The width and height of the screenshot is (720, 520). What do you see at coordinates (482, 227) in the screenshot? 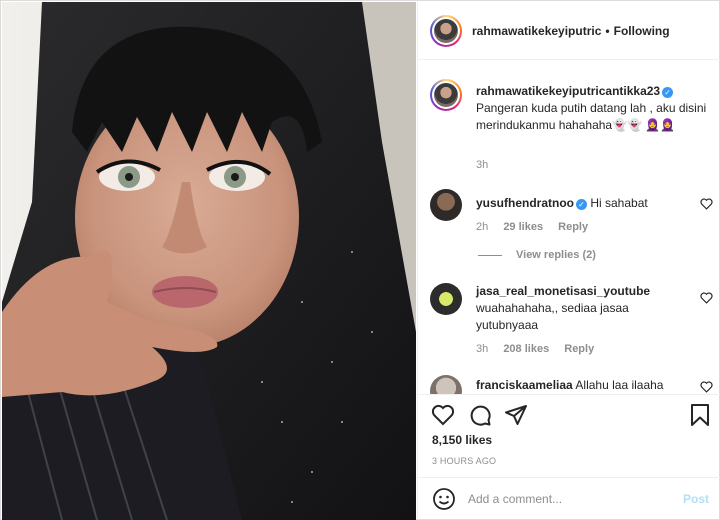
I see `comment-time: 2h` at bounding box center [482, 227].